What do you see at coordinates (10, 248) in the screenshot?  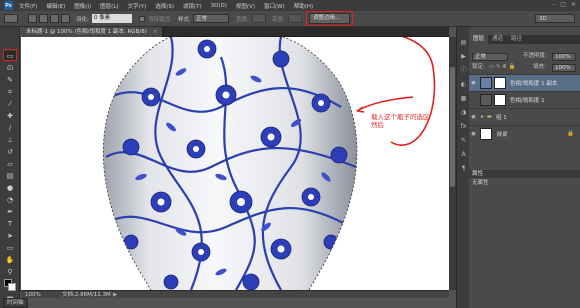 I see `shape-tool-icon: ▭` at bounding box center [10, 248].